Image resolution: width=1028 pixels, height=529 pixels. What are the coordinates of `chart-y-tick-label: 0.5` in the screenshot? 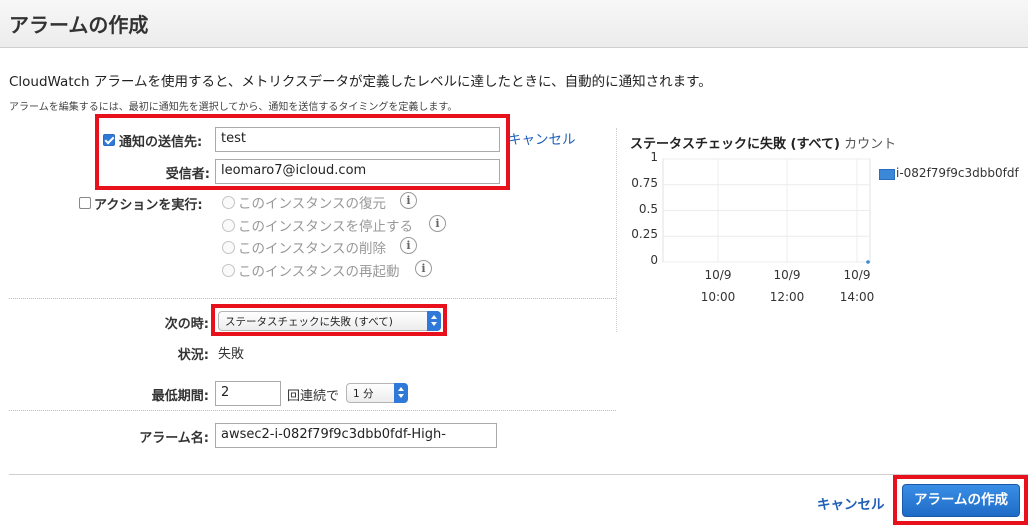 It's located at (648, 208).